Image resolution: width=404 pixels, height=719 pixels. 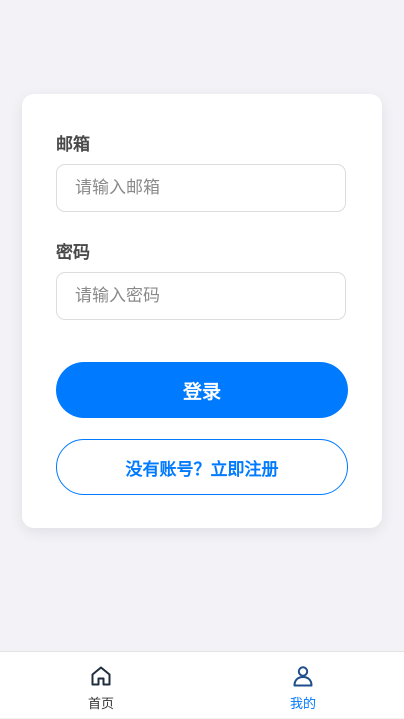 What do you see at coordinates (73, 253) in the screenshot?
I see `password-label: 密码` at bounding box center [73, 253].